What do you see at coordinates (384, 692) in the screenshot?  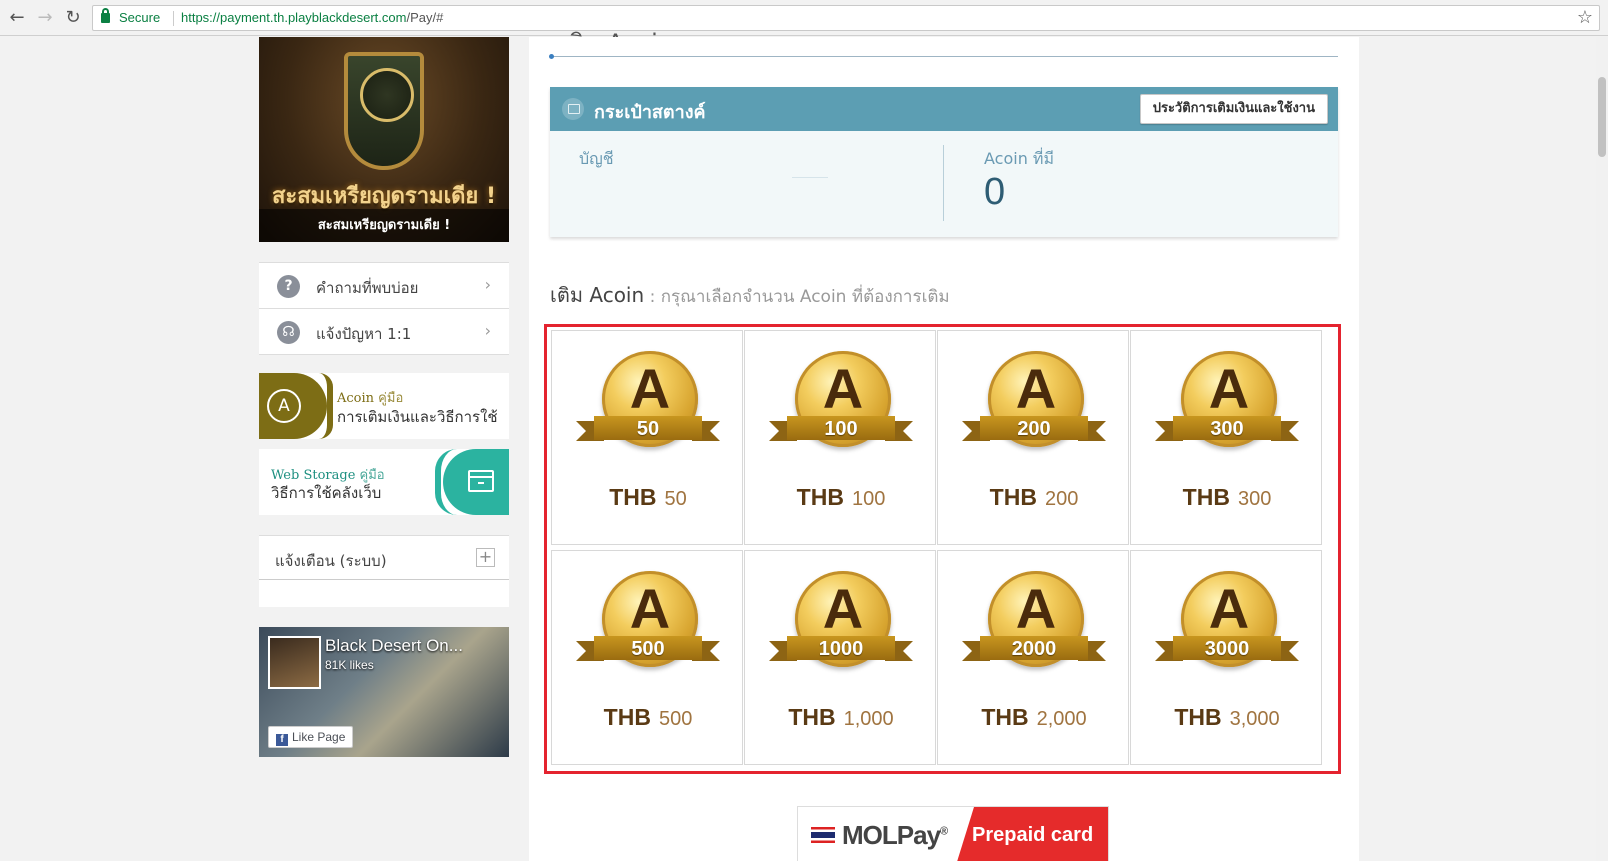 I see `facebook-page-widget: Black Desert On... 81K likes f Like Page` at bounding box center [384, 692].